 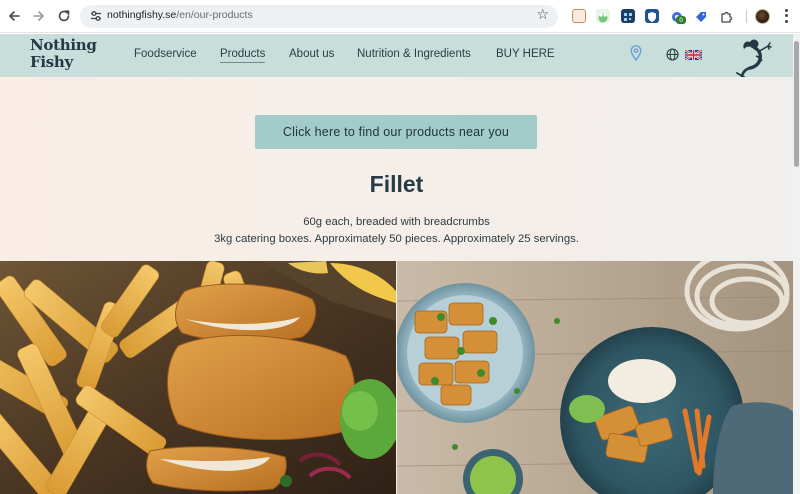 I want to click on site-info-icon, so click(x=96, y=16).